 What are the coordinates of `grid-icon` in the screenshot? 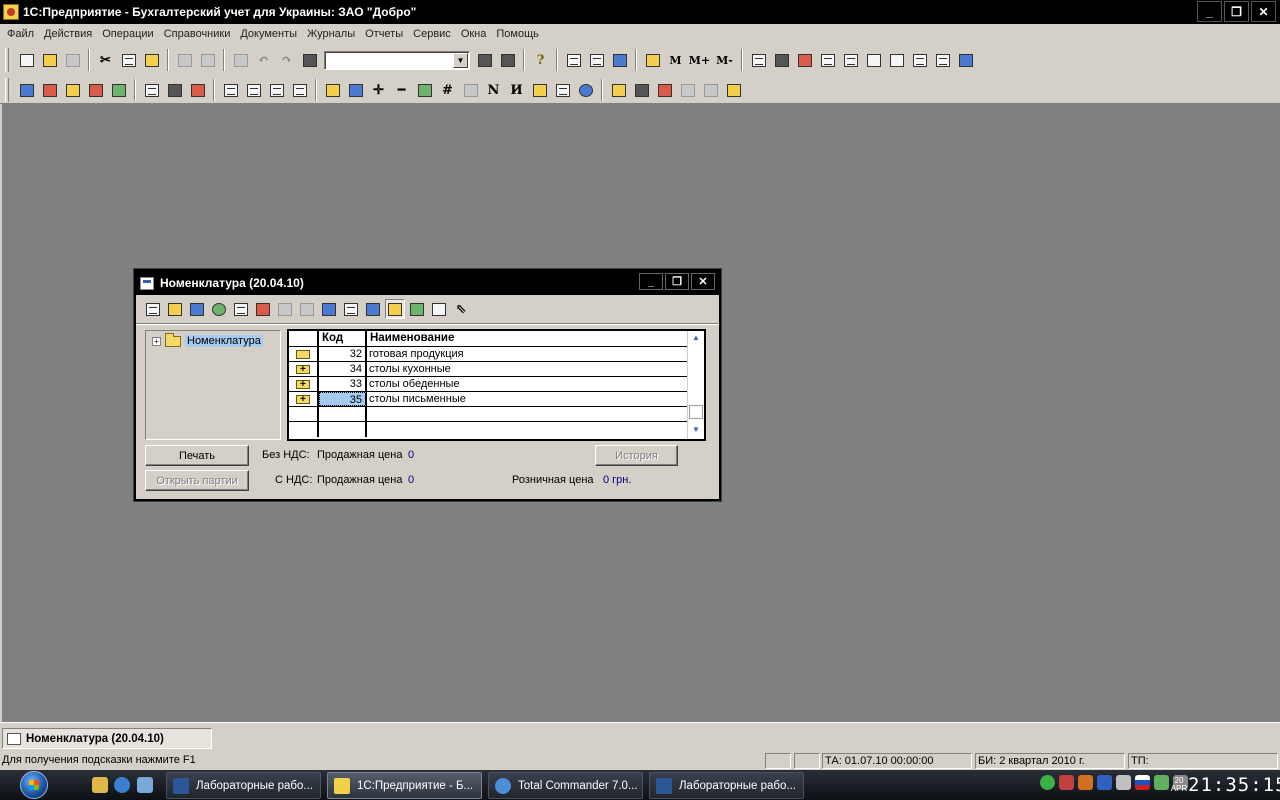 It's located at (782, 60).